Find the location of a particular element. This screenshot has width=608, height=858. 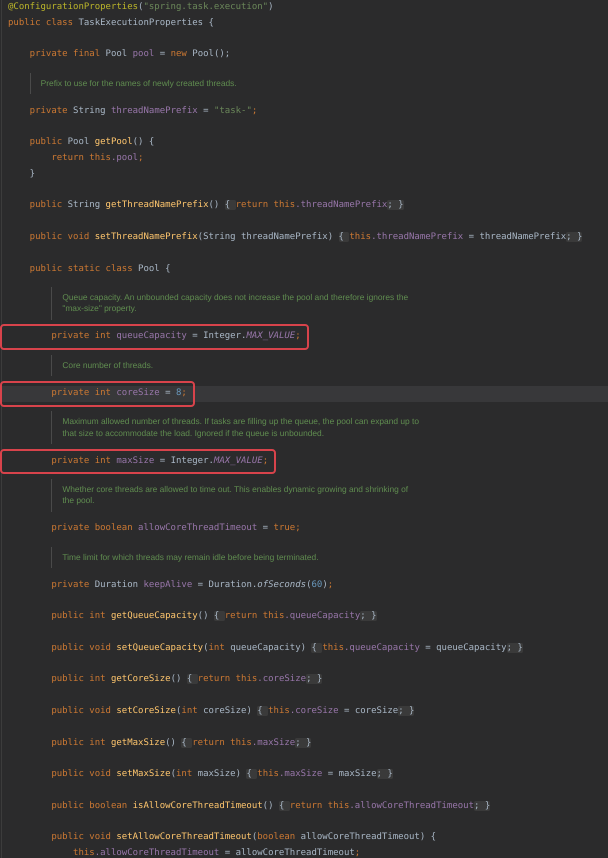

code-line: public int getMaxSize() { return this.maxSize; } is located at coordinates (181, 743).